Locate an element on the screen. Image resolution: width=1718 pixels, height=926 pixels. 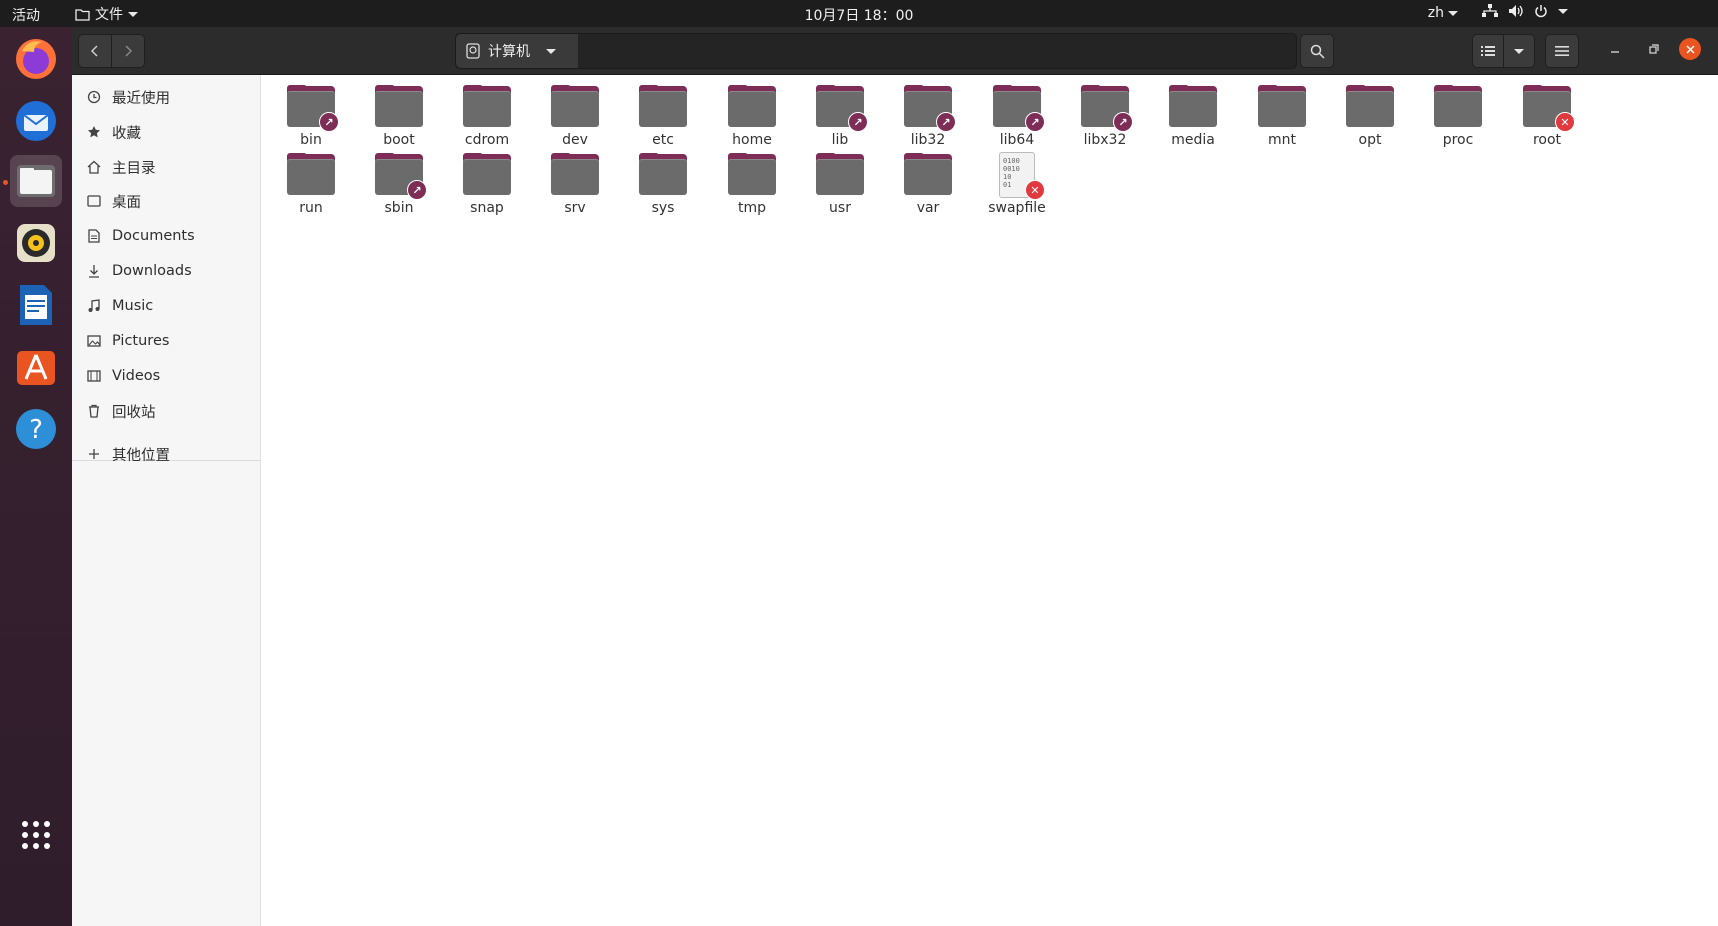
rhythmbox-launcher is located at coordinates (36, 243).